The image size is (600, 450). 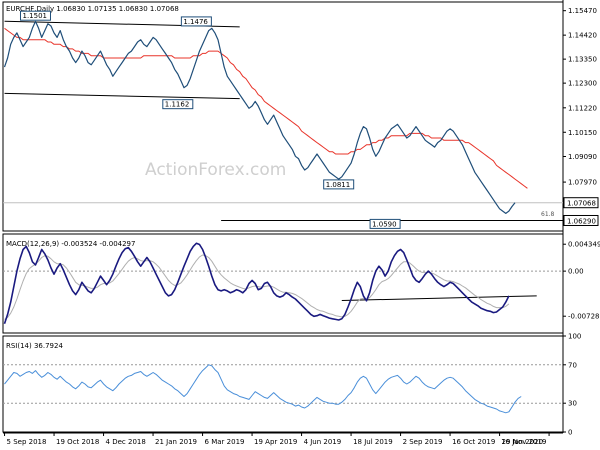 What do you see at coordinates (27, 442) in the screenshot?
I see `x-tick-label-0: 5 Sep 2018` at bounding box center [27, 442].